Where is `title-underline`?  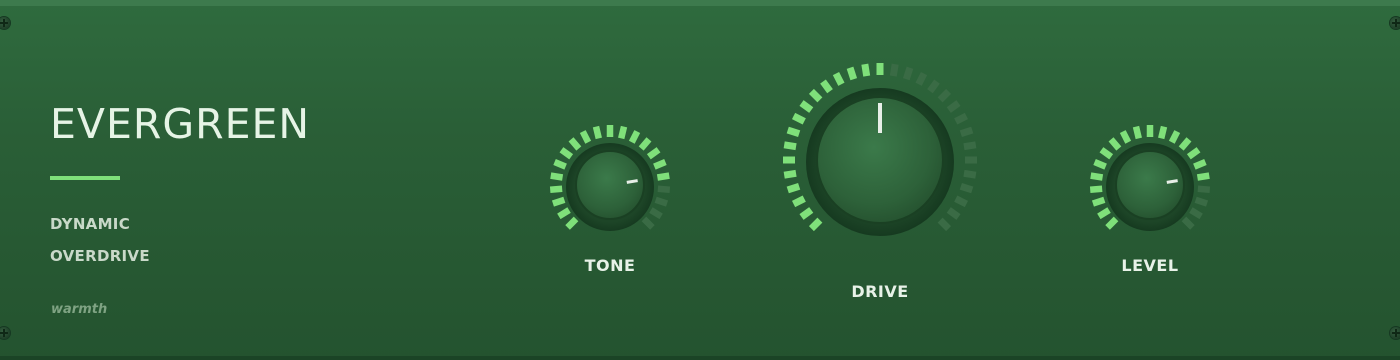 title-underline is located at coordinates (85, 178).